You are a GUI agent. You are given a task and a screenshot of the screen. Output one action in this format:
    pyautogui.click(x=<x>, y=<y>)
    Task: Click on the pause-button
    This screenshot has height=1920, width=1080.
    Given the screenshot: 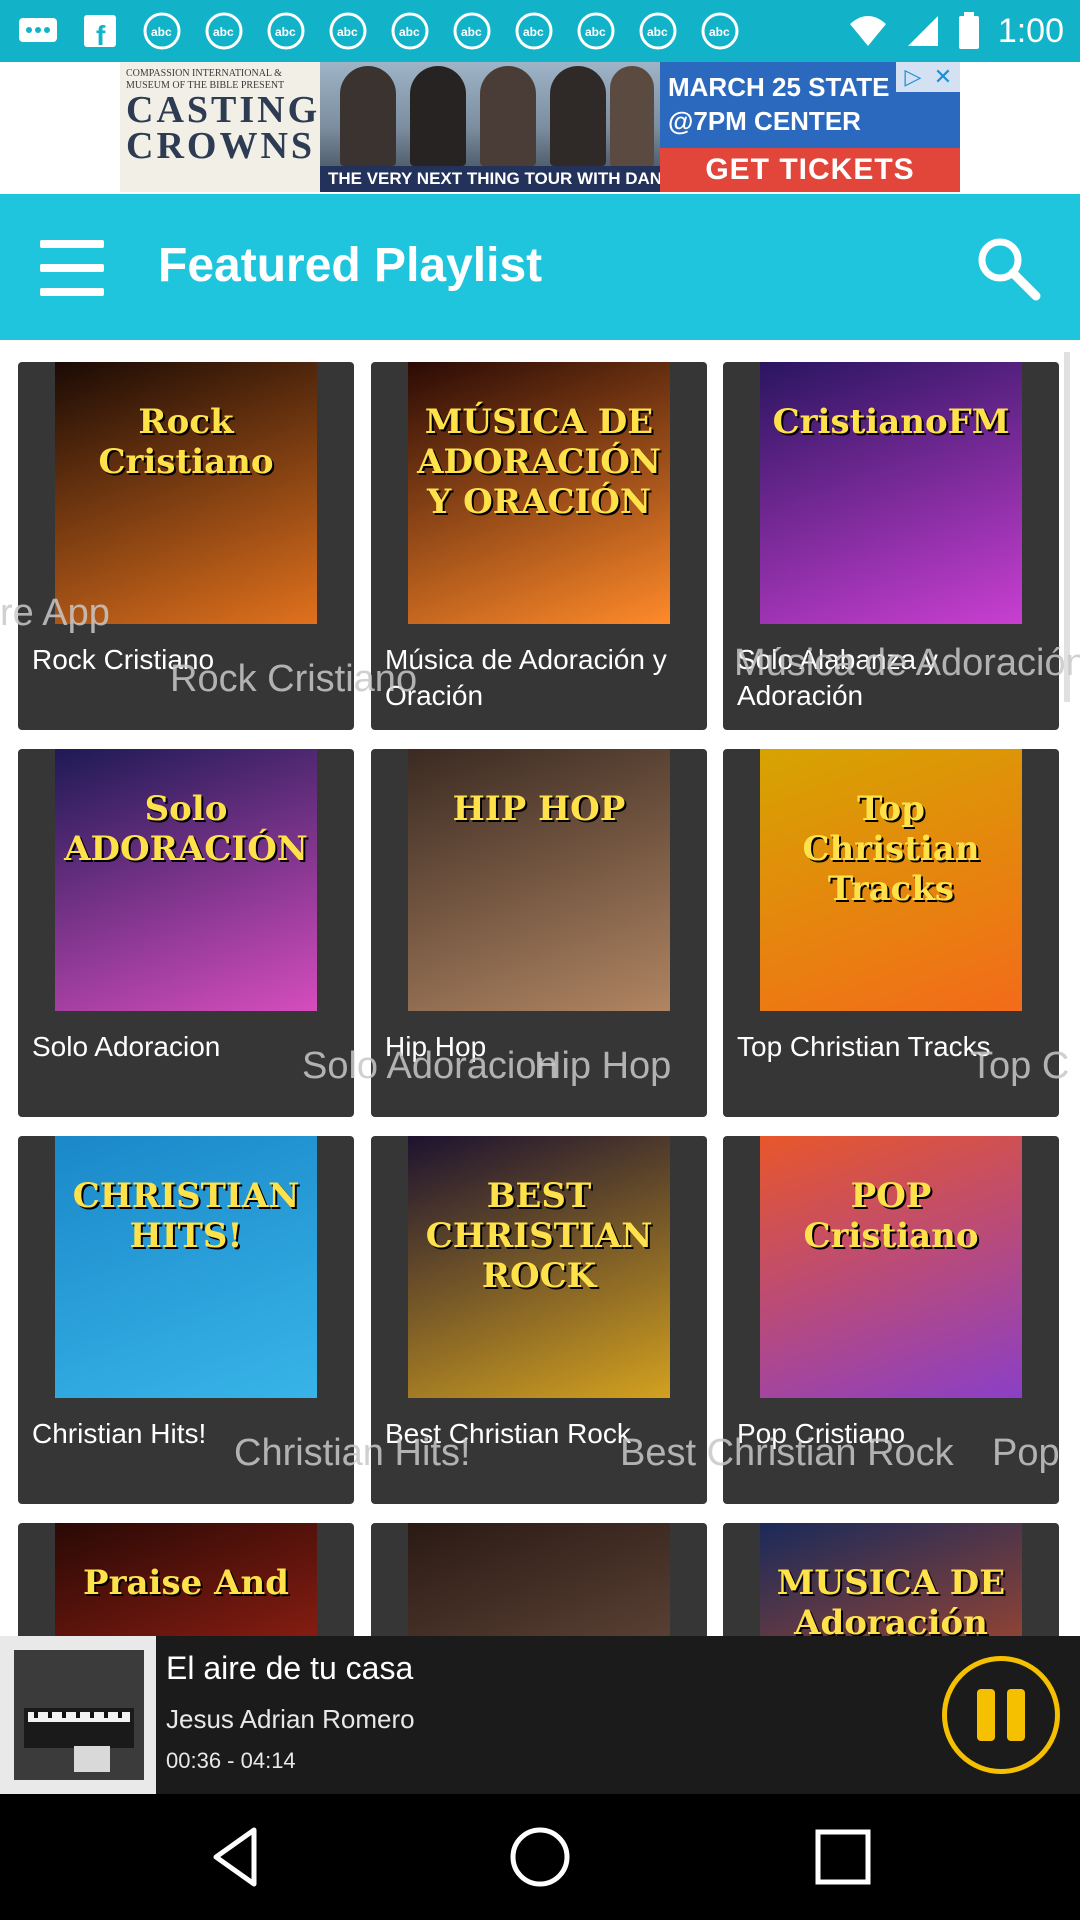 What is the action you would take?
    pyautogui.click(x=1001, y=1715)
    